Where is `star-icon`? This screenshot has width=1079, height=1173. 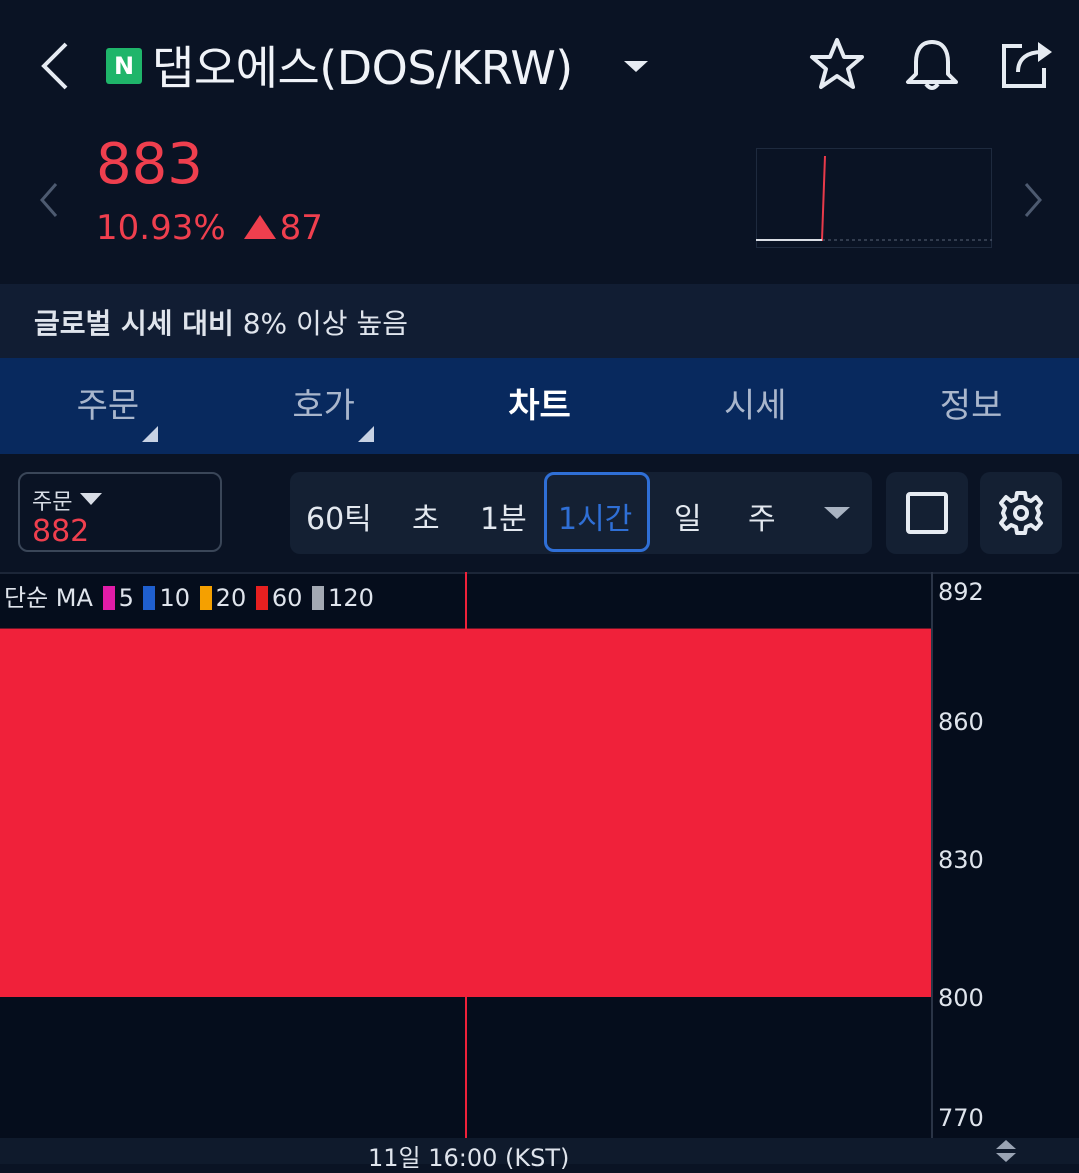
star-icon is located at coordinates (837, 66).